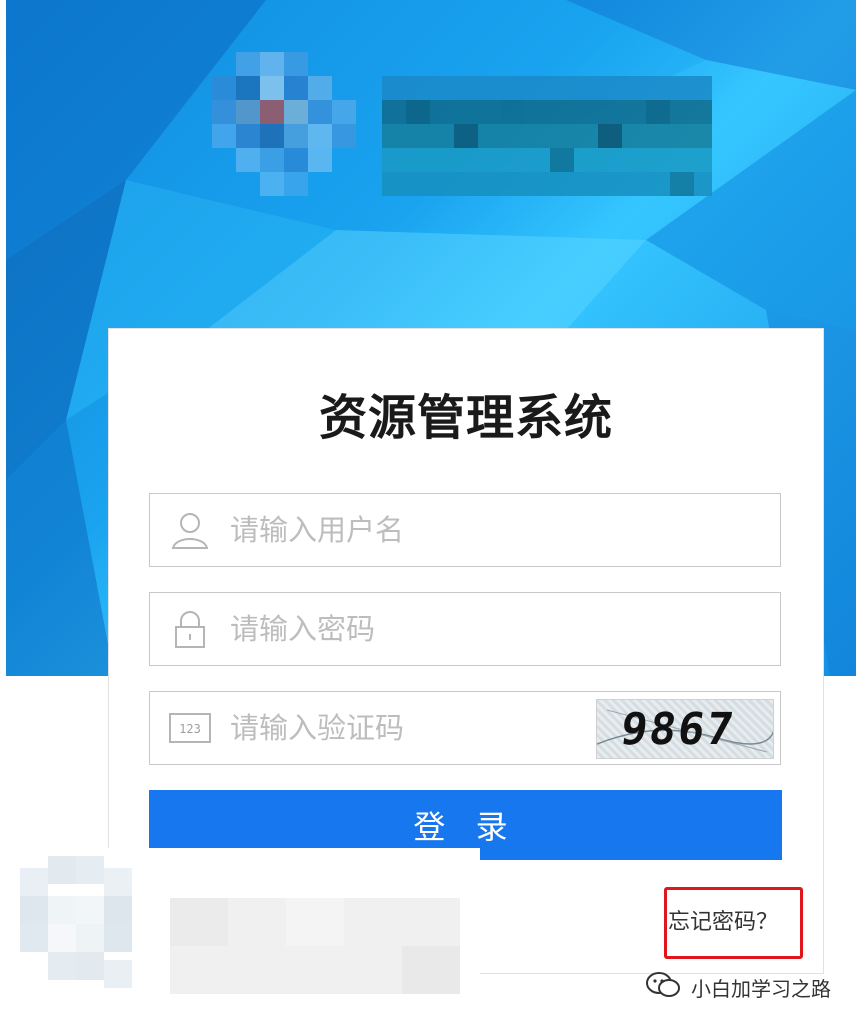  I want to click on footer-pixelated-logo, so click(240, 933).